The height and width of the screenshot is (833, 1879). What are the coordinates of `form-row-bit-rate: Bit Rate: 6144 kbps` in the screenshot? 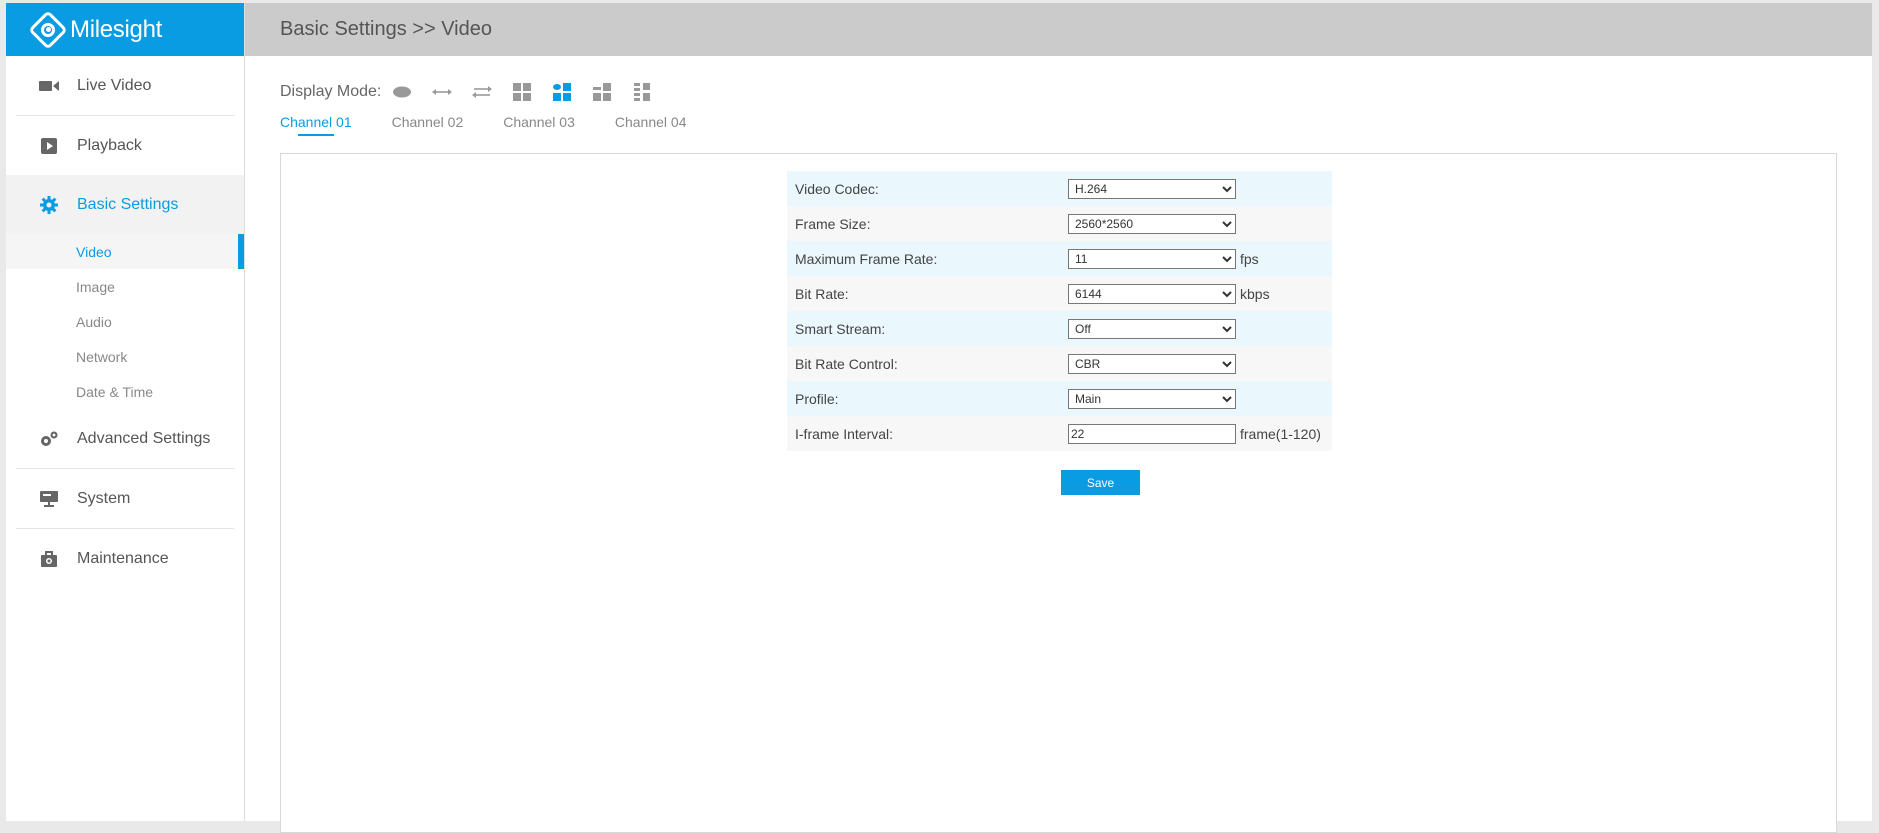 It's located at (1059, 293).